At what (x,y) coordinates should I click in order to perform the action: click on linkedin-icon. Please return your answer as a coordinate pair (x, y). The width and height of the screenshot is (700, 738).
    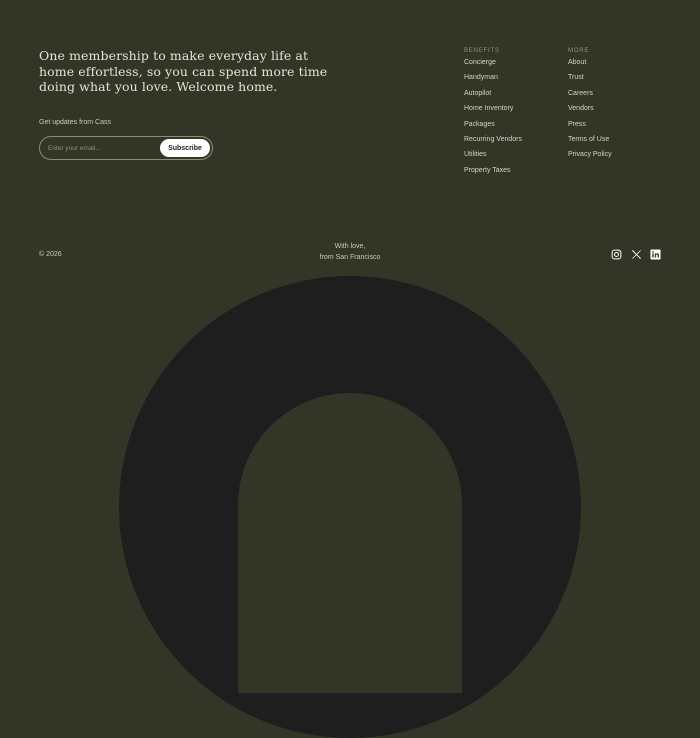
    Looking at the image, I should click on (655, 254).